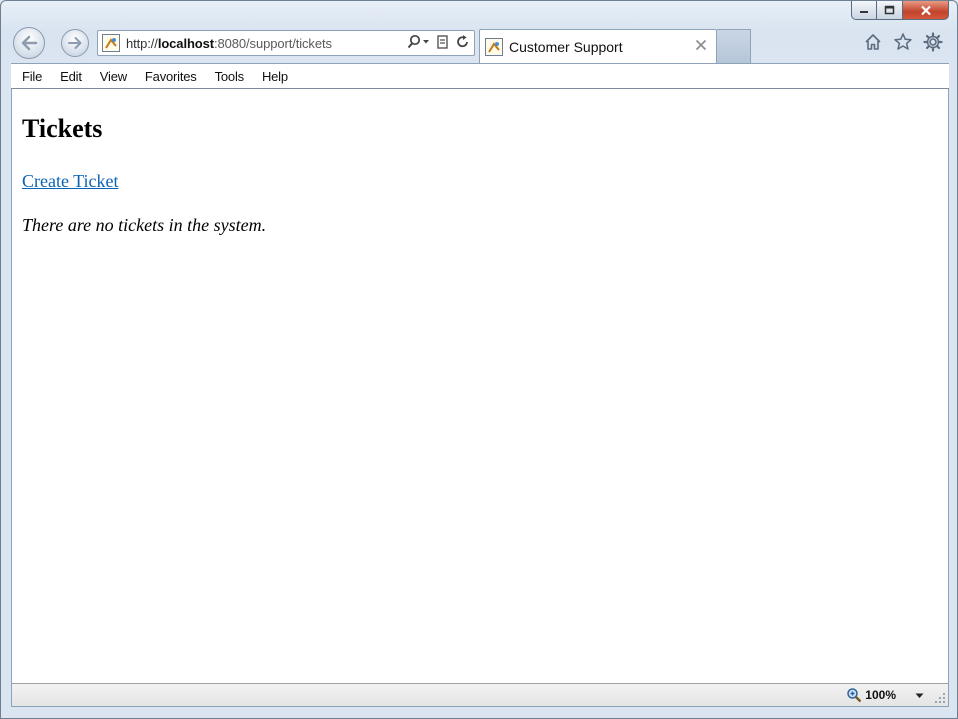 This screenshot has width=958, height=719. I want to click on back-arrow-icon, so click(29, 43).